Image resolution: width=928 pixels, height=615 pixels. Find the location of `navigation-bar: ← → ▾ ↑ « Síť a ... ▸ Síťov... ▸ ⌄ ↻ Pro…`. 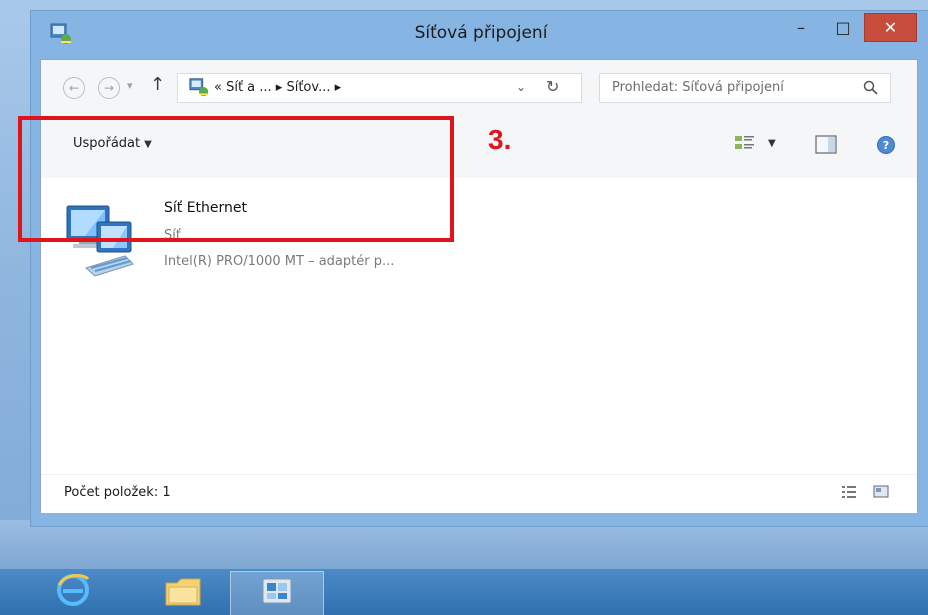

navigation-bar: ← → ▾ ↑ « Síť a ... ▸ Síťov... ▸ ⌄ ↻ Pro… is located at coordinates (479, 88).